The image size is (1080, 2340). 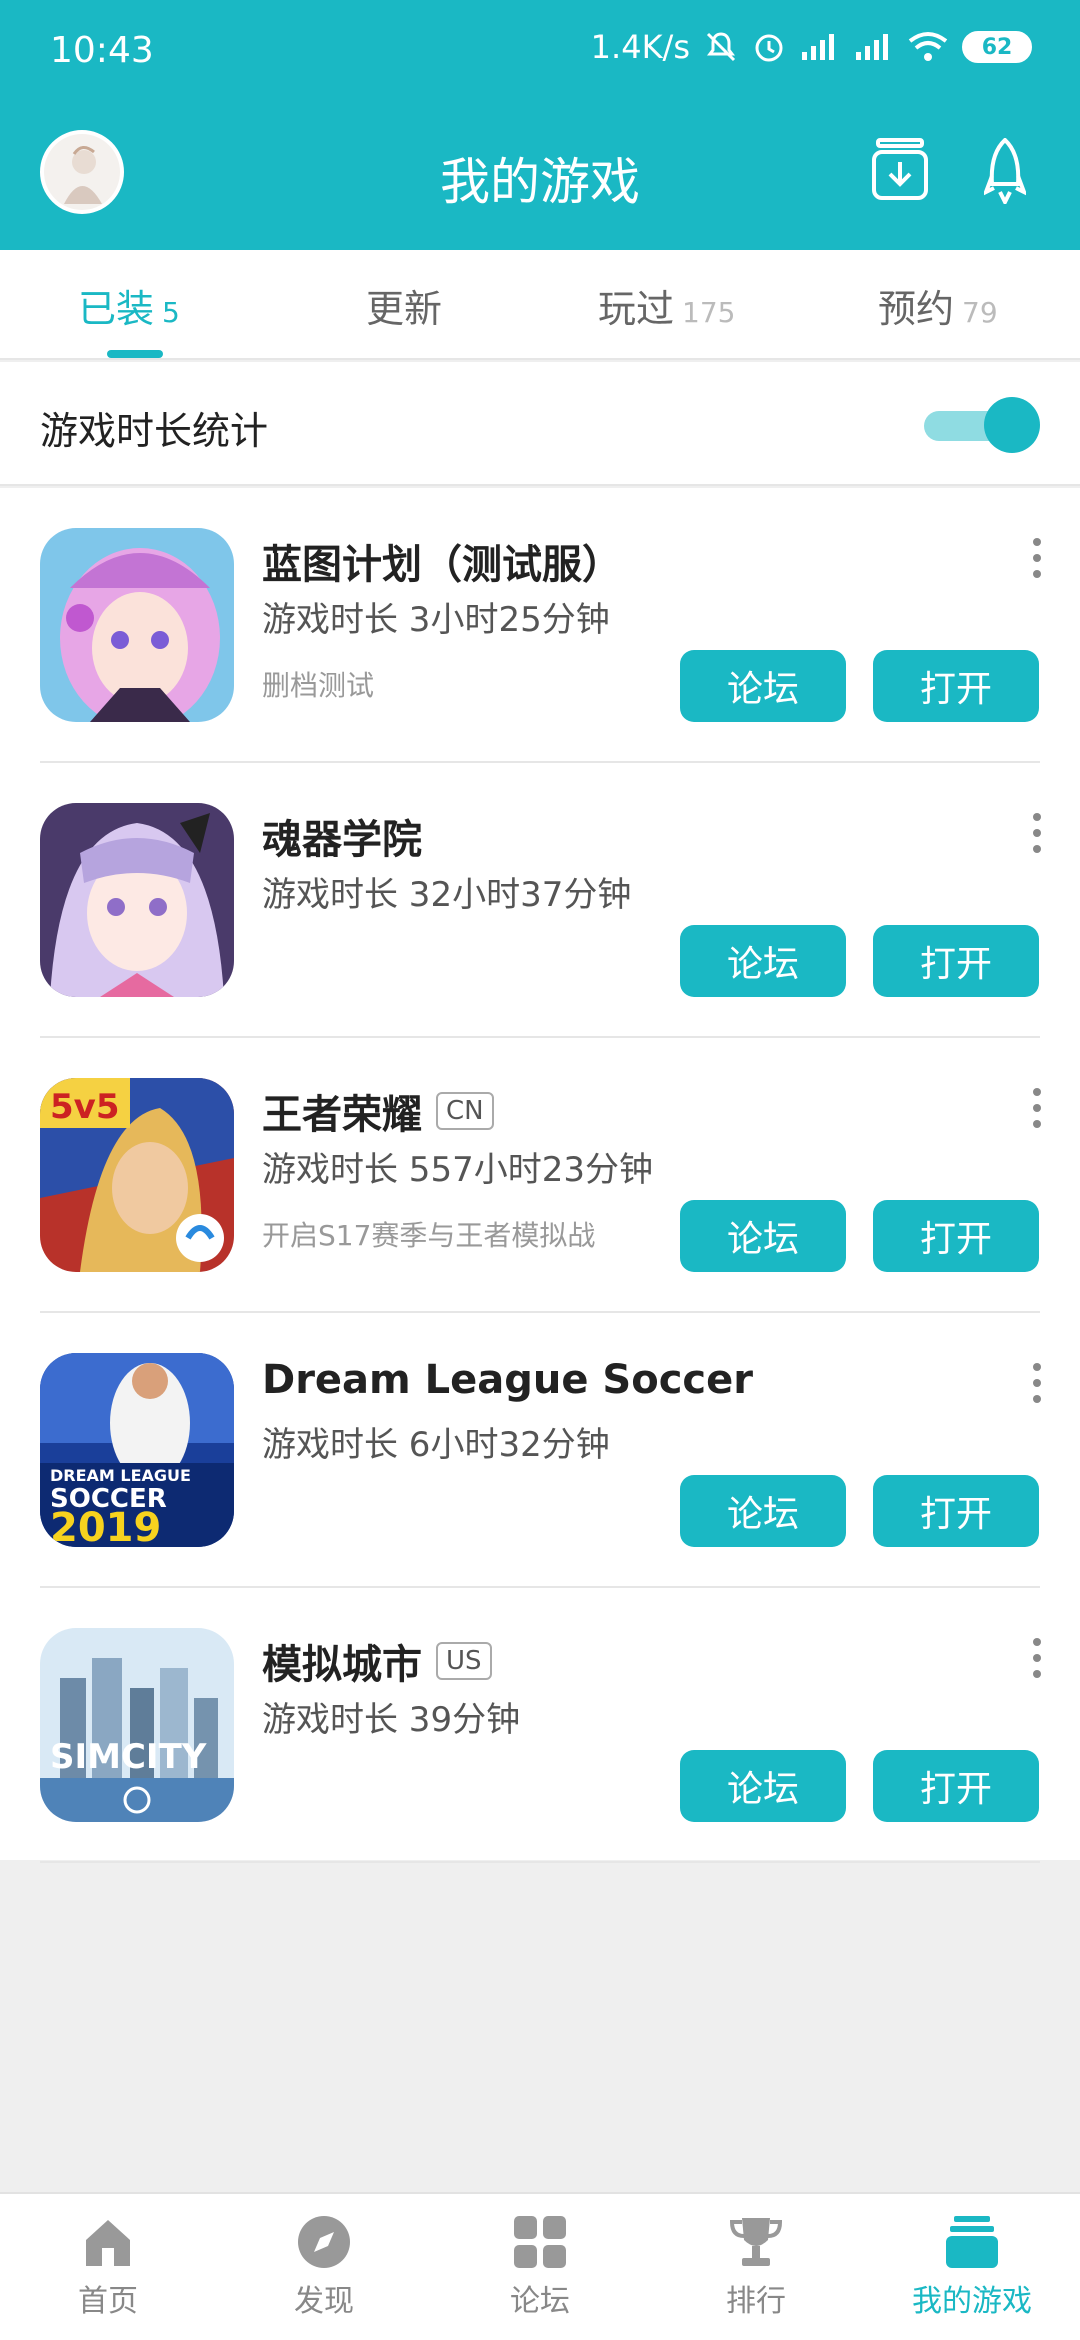 I want to click on alarm-icon, so click(x=769, y=48).